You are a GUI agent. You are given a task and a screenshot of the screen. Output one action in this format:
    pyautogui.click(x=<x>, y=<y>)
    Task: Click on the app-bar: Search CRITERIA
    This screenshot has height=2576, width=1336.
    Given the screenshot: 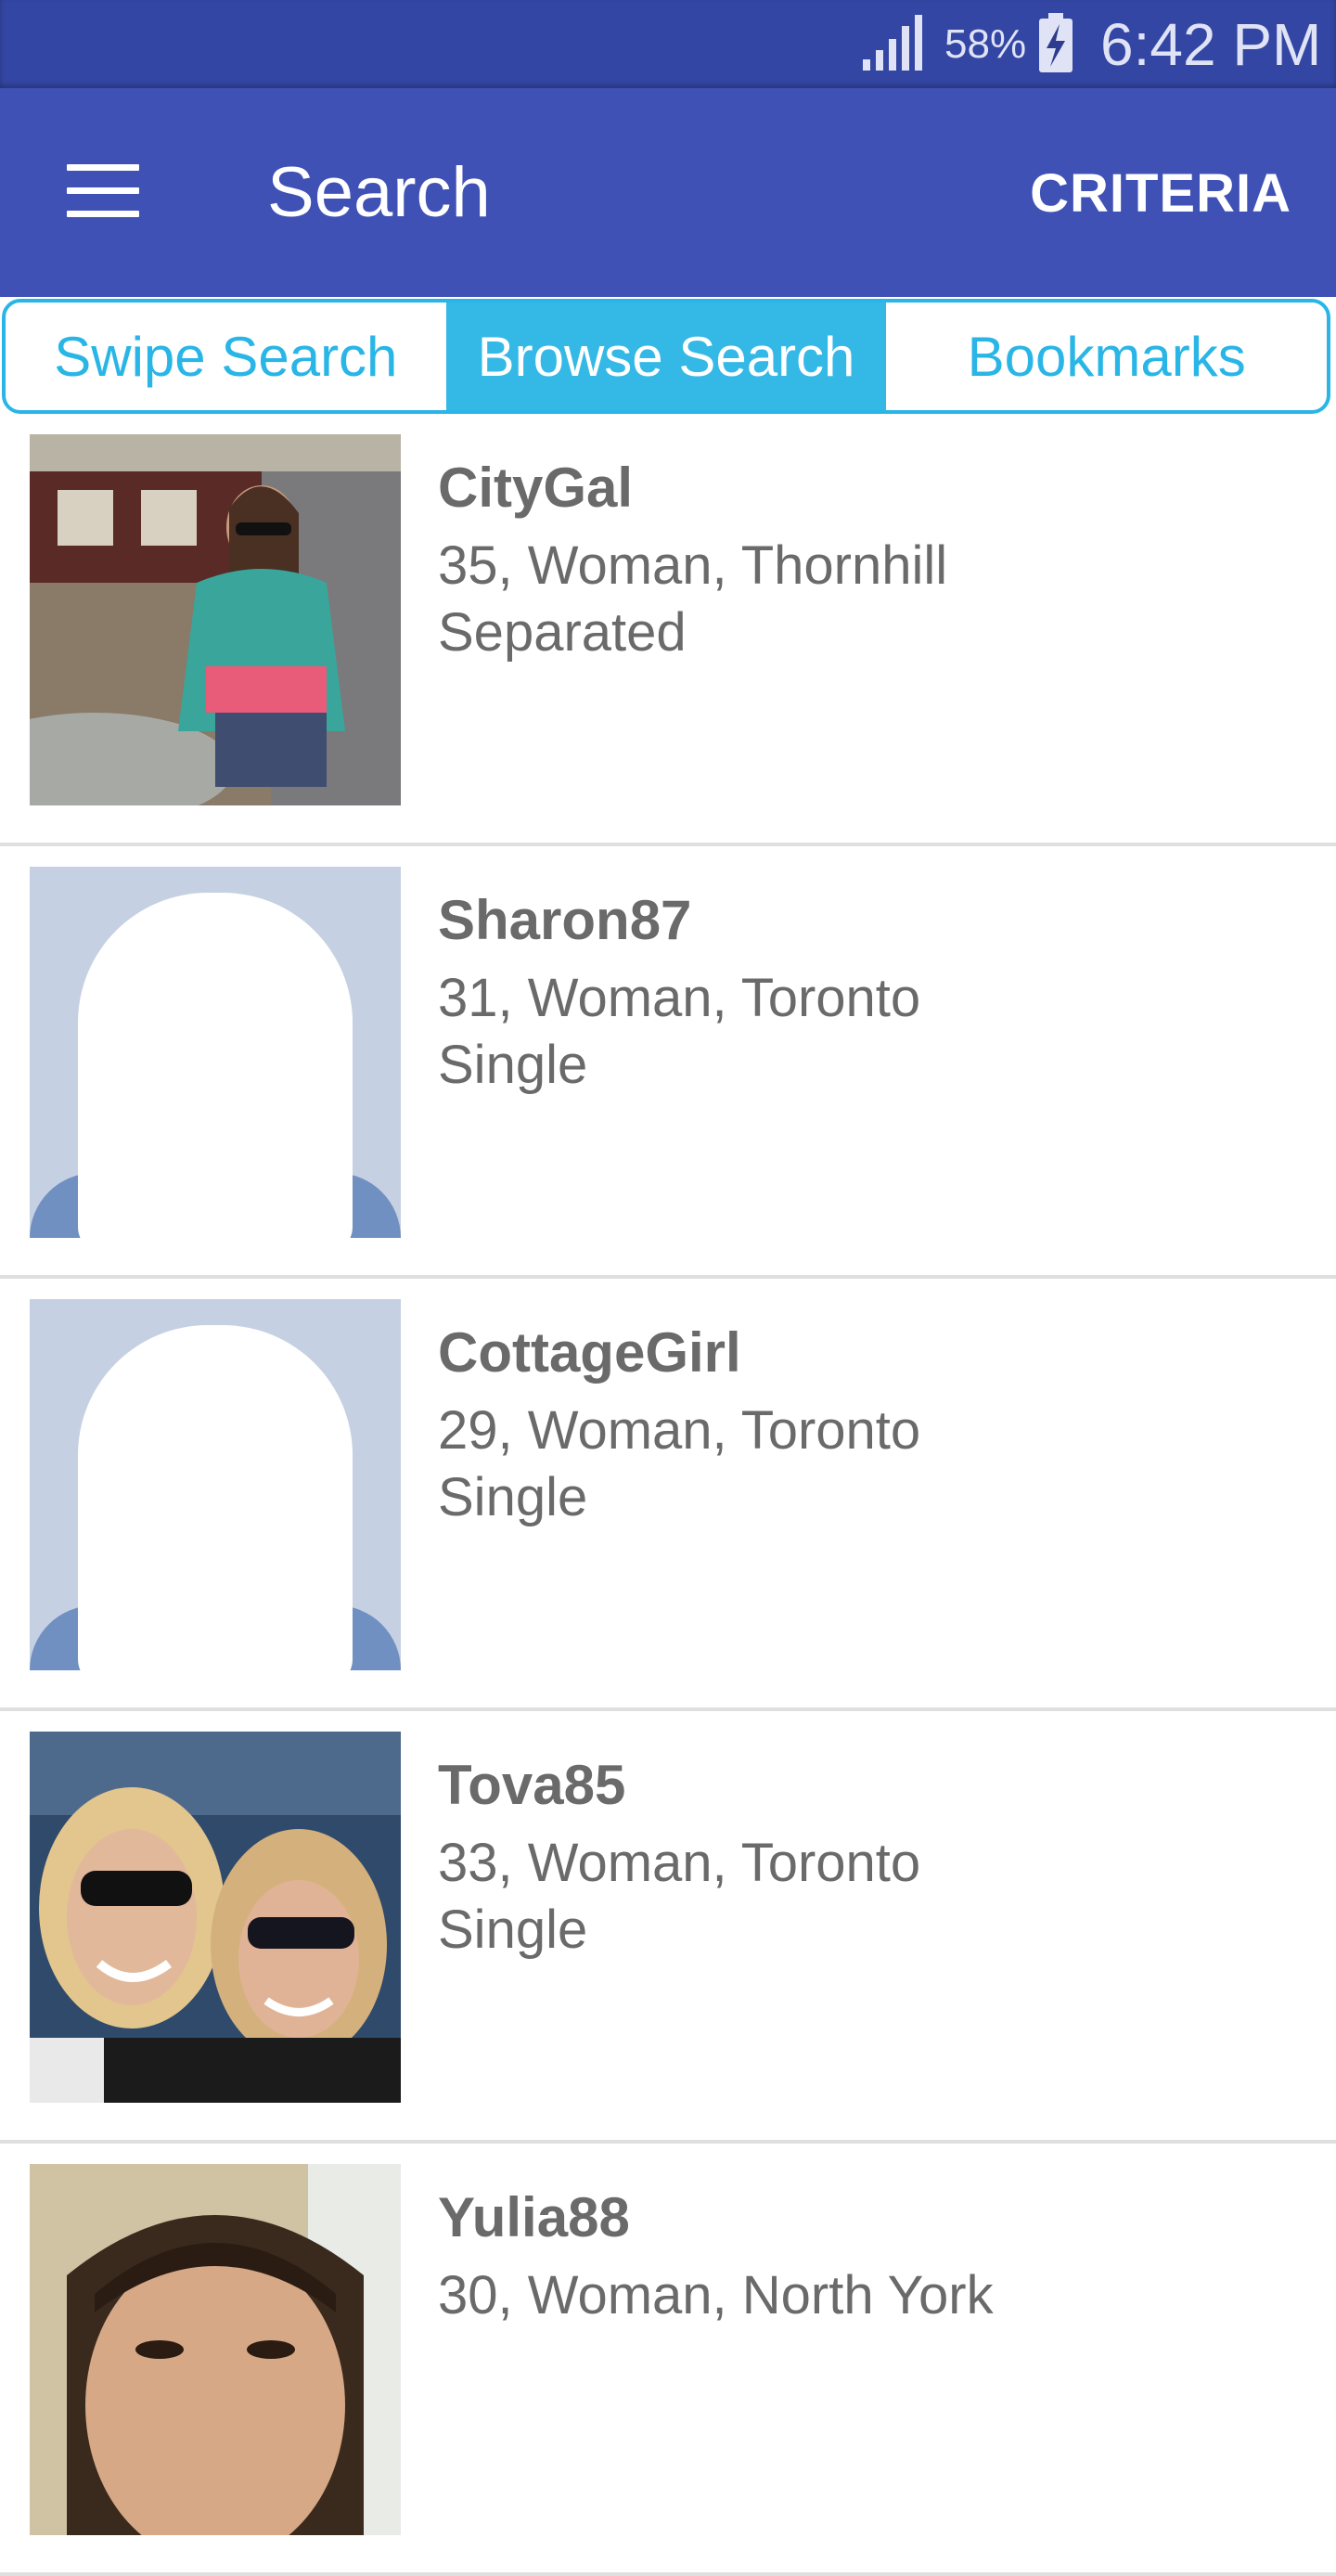 What is the action you would take?
    pyautogui.click(x=668, y=192)
    